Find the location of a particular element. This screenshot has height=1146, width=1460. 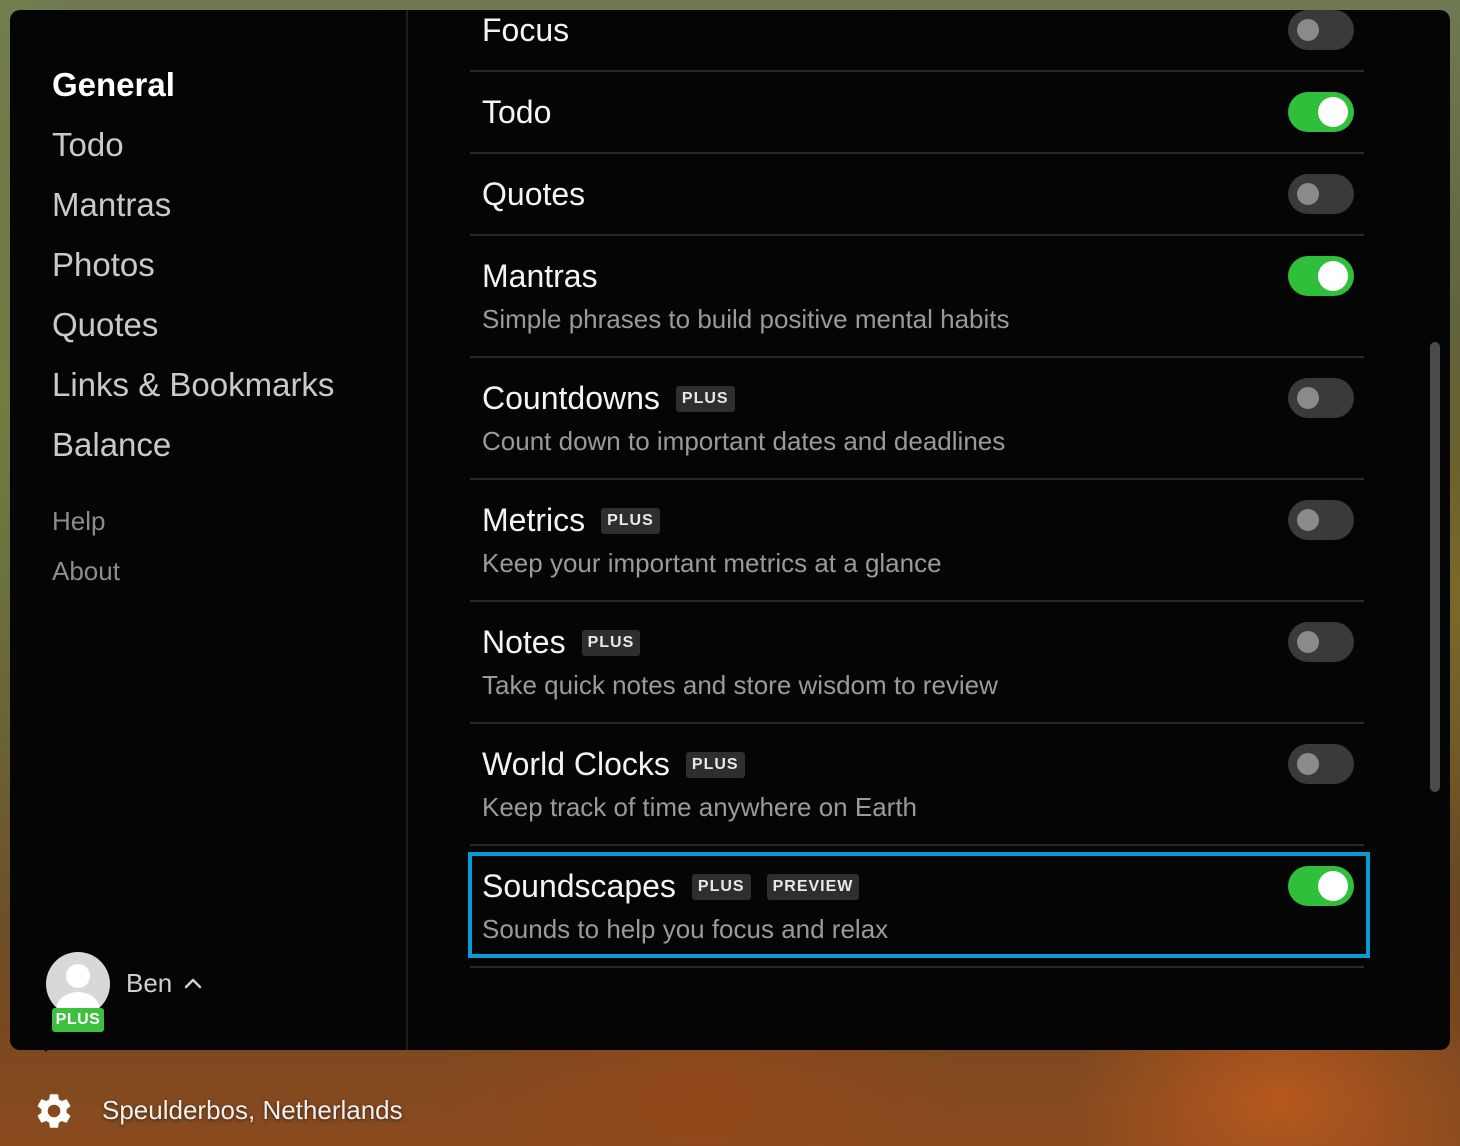

sidebar-item-mantras: Mantras is located at coordinates (111, 205).